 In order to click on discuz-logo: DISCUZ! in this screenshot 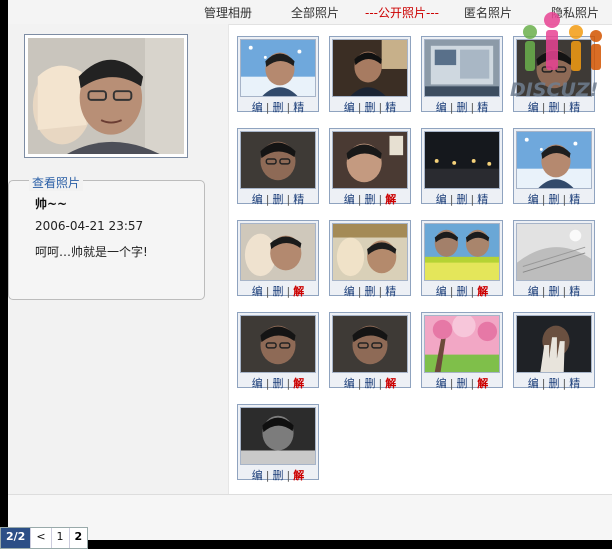, I will do `click(556, 56)`.